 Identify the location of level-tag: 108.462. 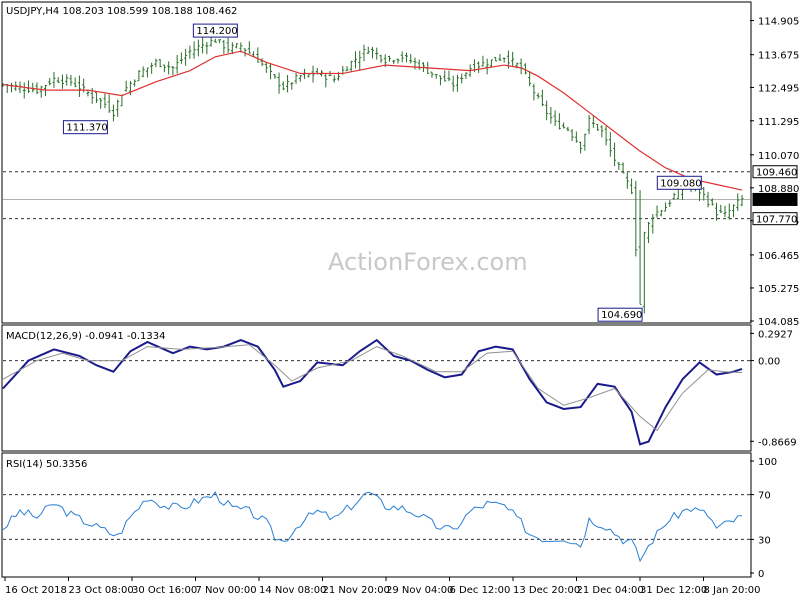
(775, 199).